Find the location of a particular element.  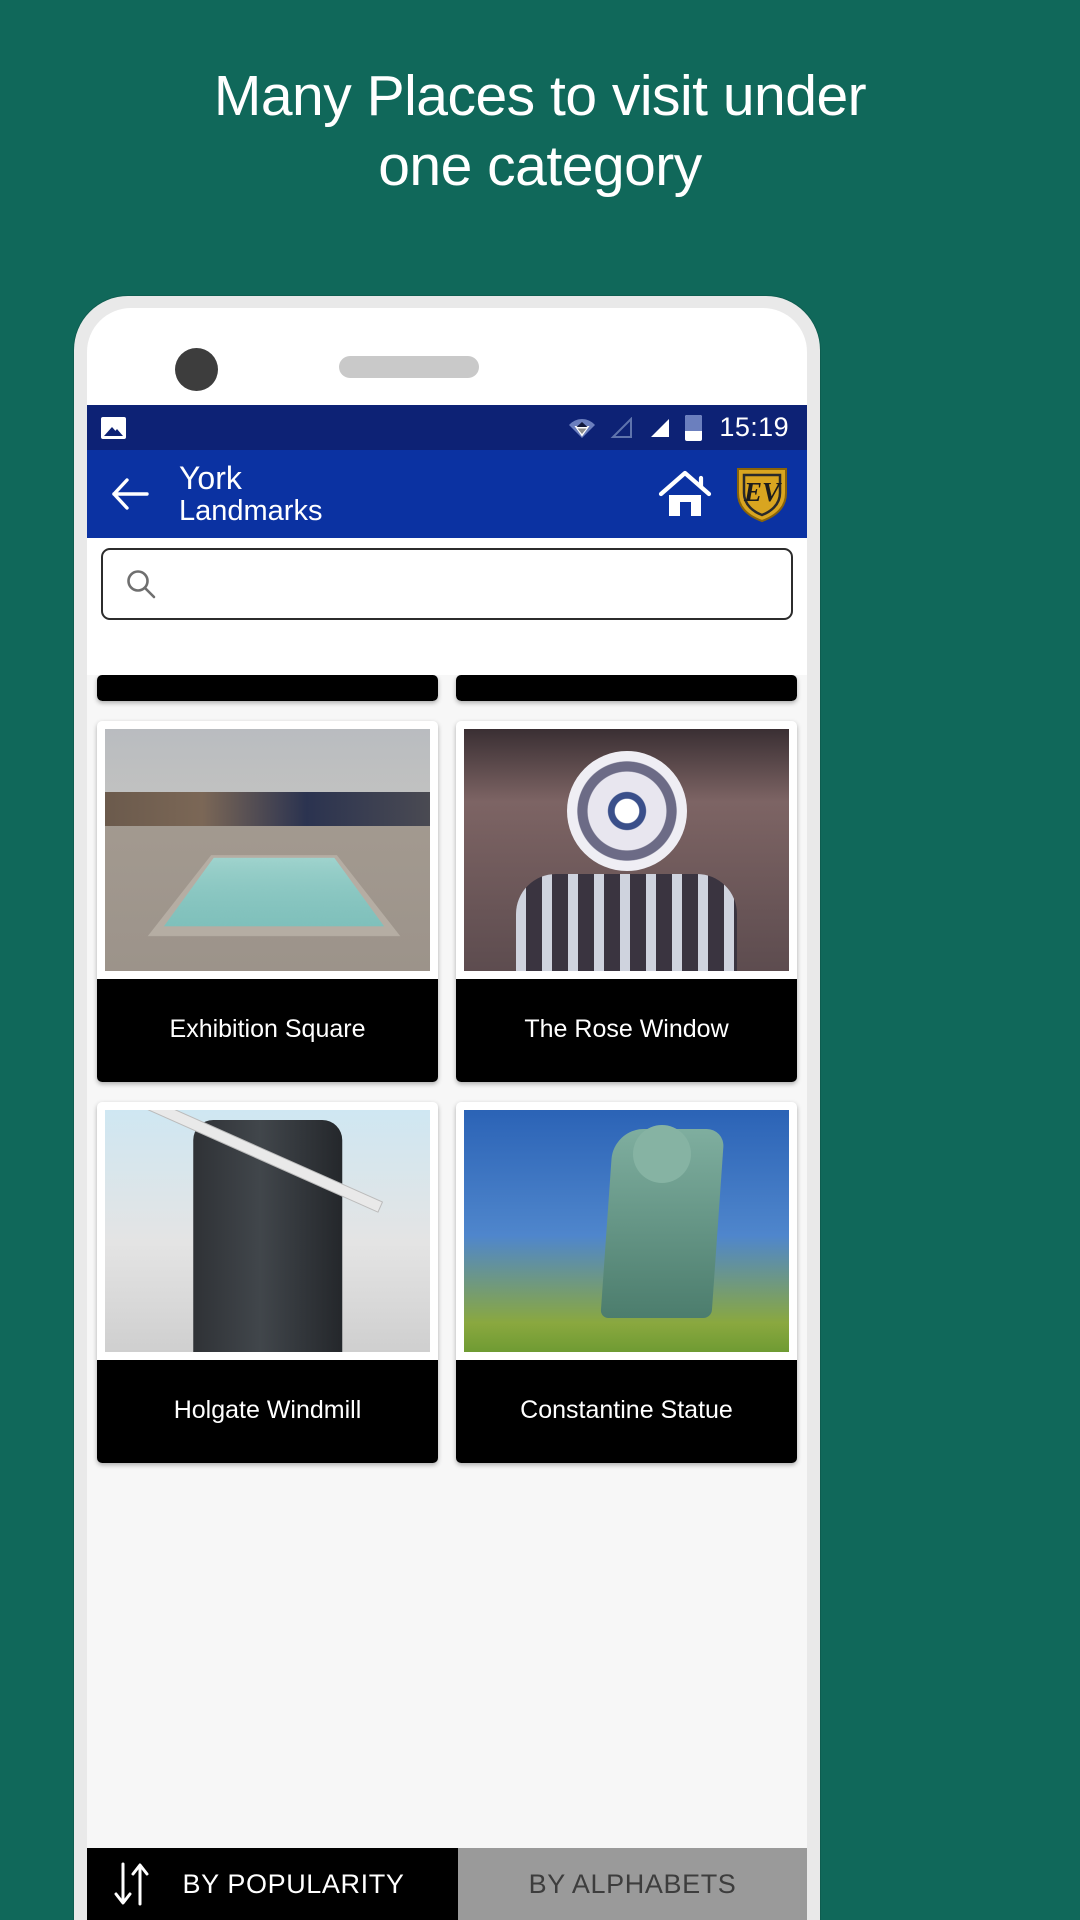

search-box is located at coordinates (447, 584).